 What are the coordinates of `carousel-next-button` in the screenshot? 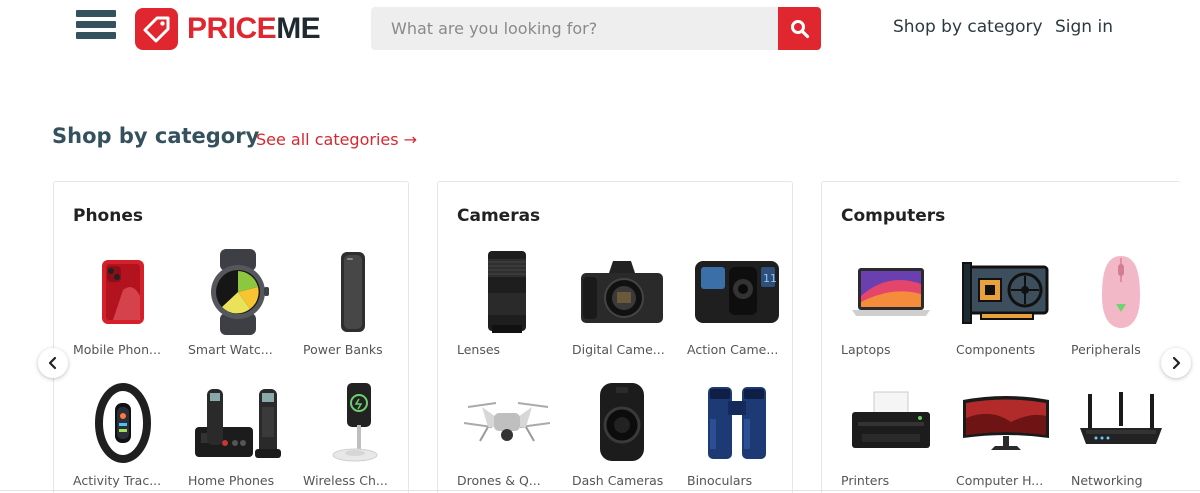 It's located at (1176, 363).